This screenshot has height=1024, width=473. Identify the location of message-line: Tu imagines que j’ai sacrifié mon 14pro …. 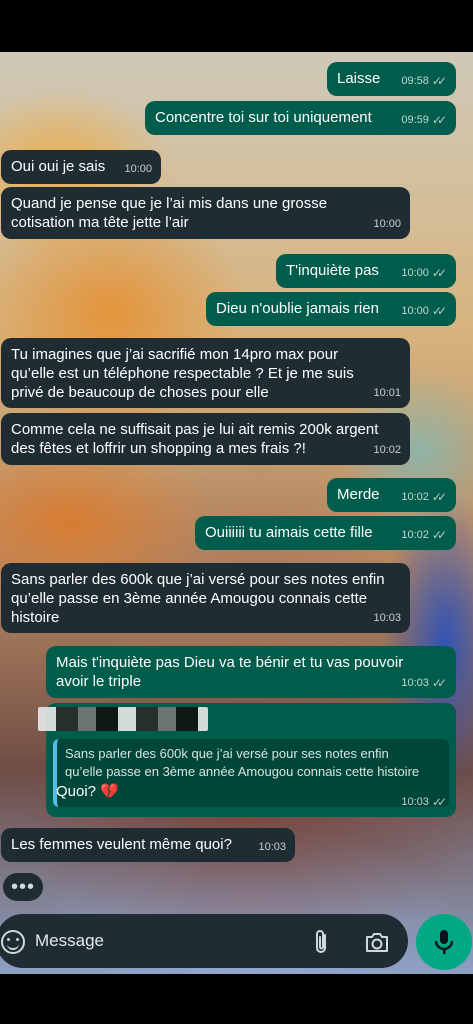
(175, 354).